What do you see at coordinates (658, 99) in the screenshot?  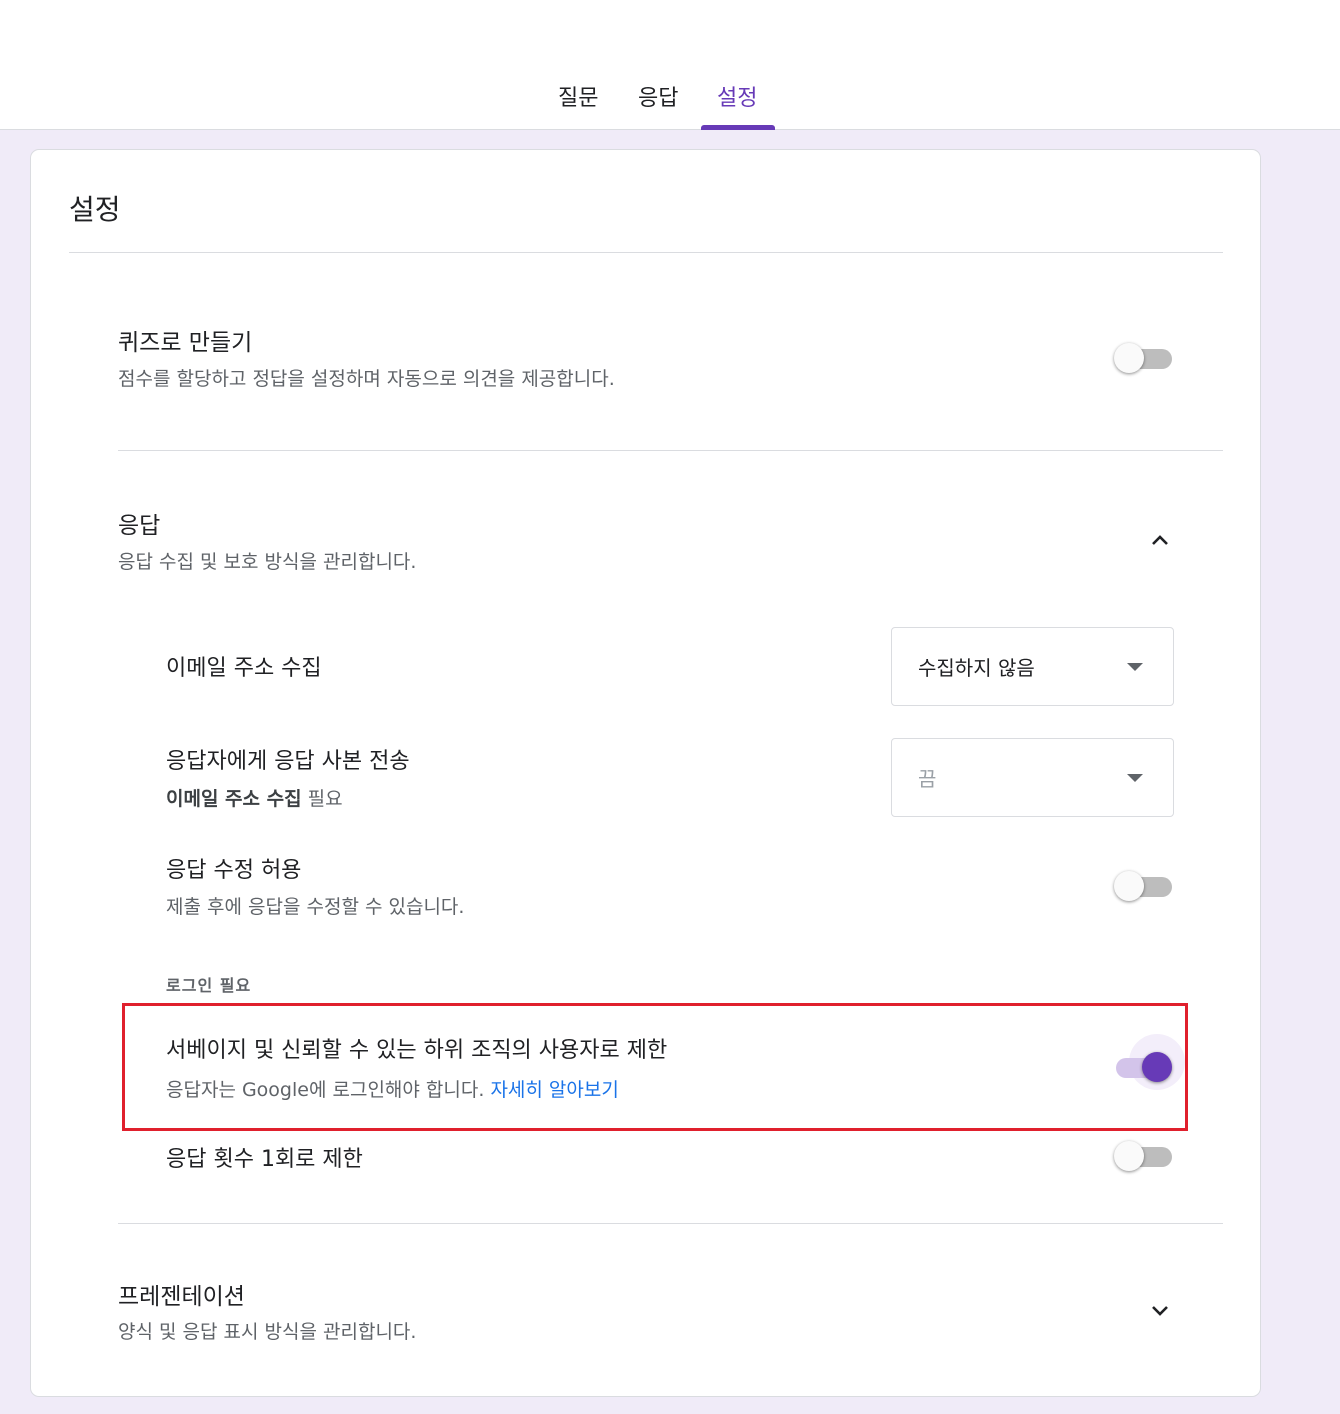 I see `tab-responses: 응답` at bounding box center [658, 99].